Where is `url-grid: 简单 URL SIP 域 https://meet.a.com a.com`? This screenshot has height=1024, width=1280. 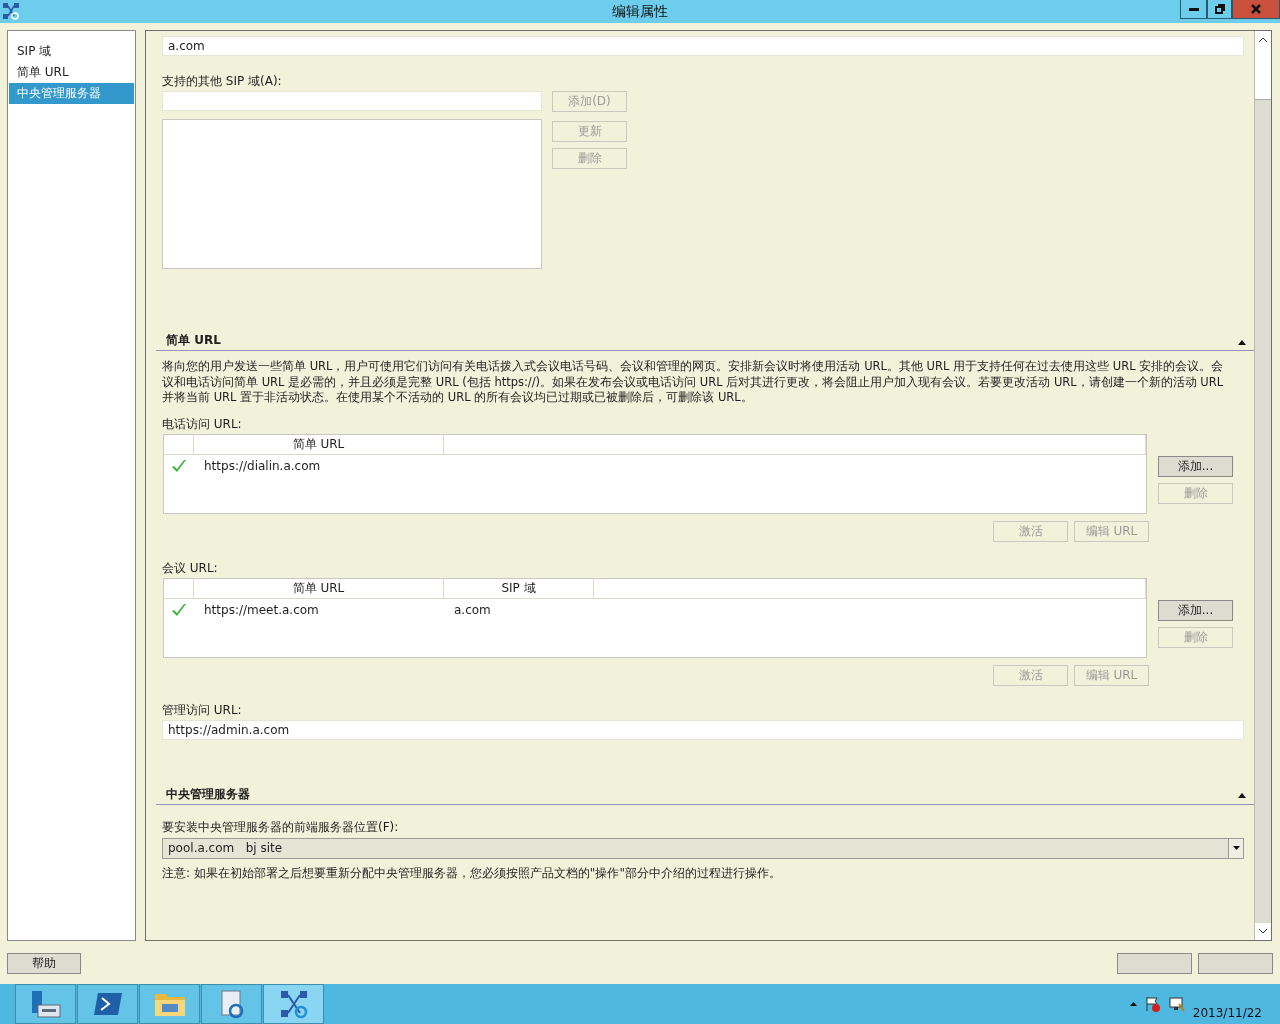 url-grid: 简单 URL SIP 域 https://meet.a.com a.com is located at coordinates (655, 617).